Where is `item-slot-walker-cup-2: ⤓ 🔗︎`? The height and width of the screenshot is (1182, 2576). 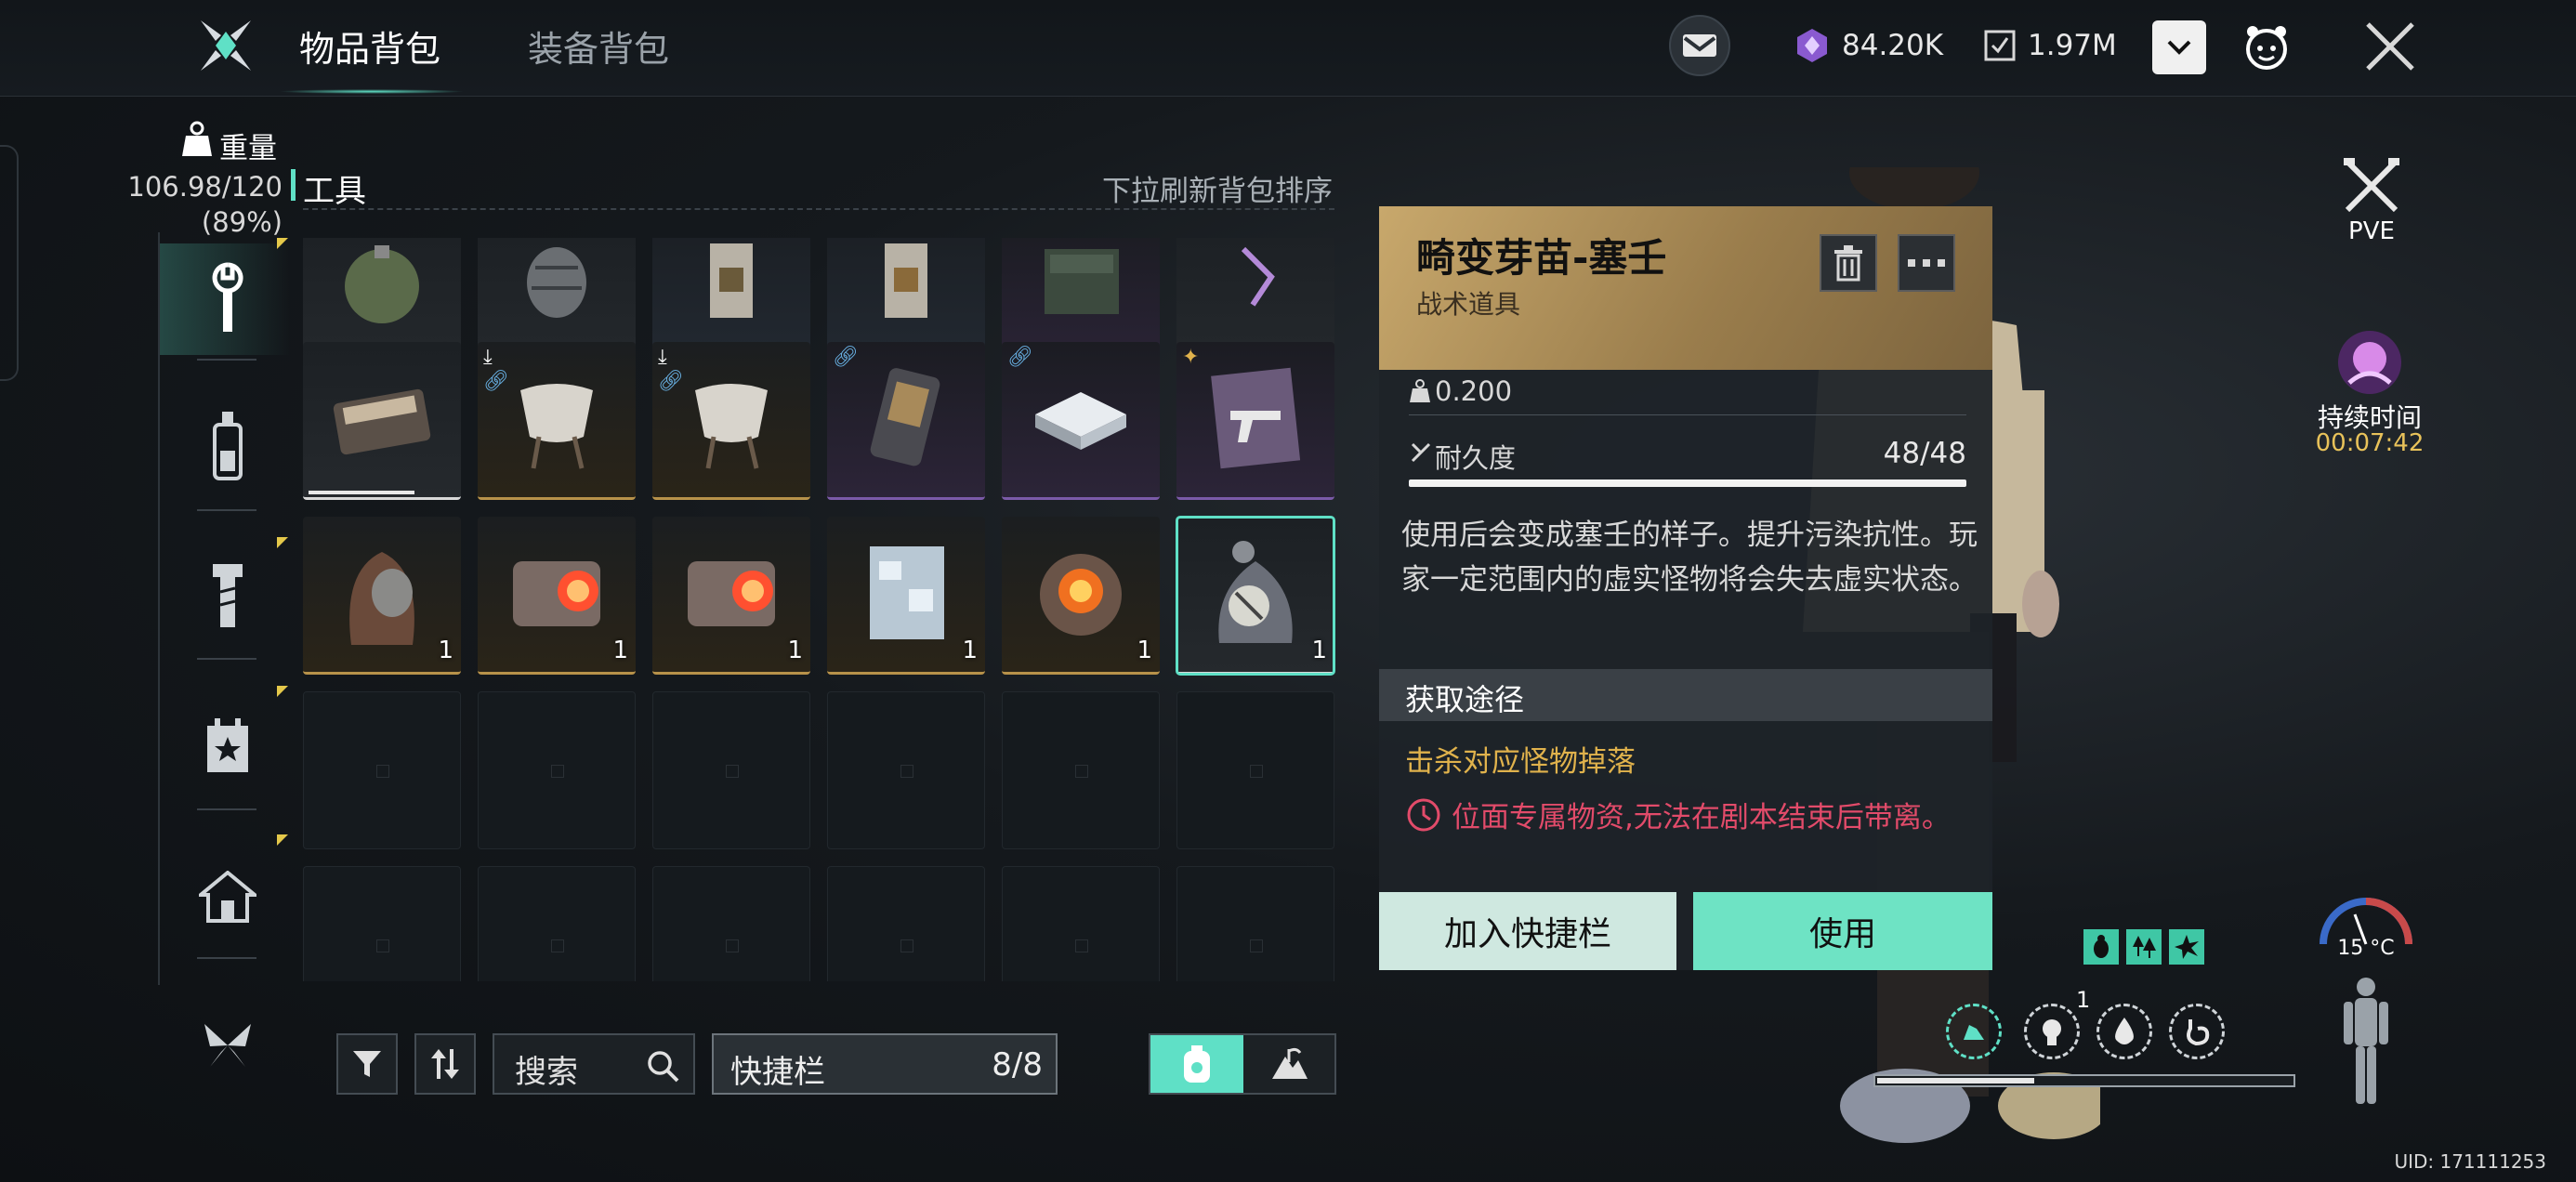
item-slot-walker-cup-2: ⤓ 🔗︎ is located at coordinates (731, 421).